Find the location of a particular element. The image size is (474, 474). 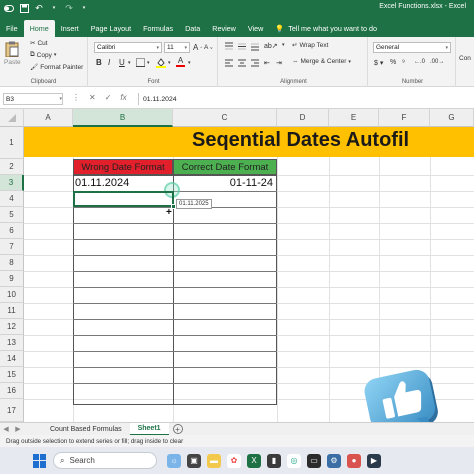

row-header-12: 12 is located at coordinates (12, 327).